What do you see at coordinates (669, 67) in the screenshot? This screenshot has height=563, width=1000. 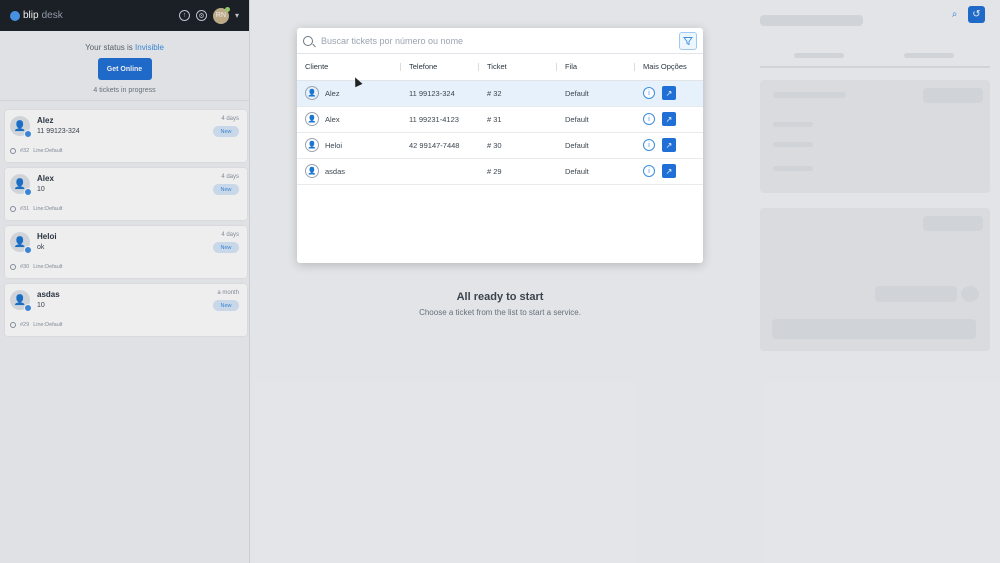 I see `column-header-more-options: Mais Opções` at bounding box center [669, 67].